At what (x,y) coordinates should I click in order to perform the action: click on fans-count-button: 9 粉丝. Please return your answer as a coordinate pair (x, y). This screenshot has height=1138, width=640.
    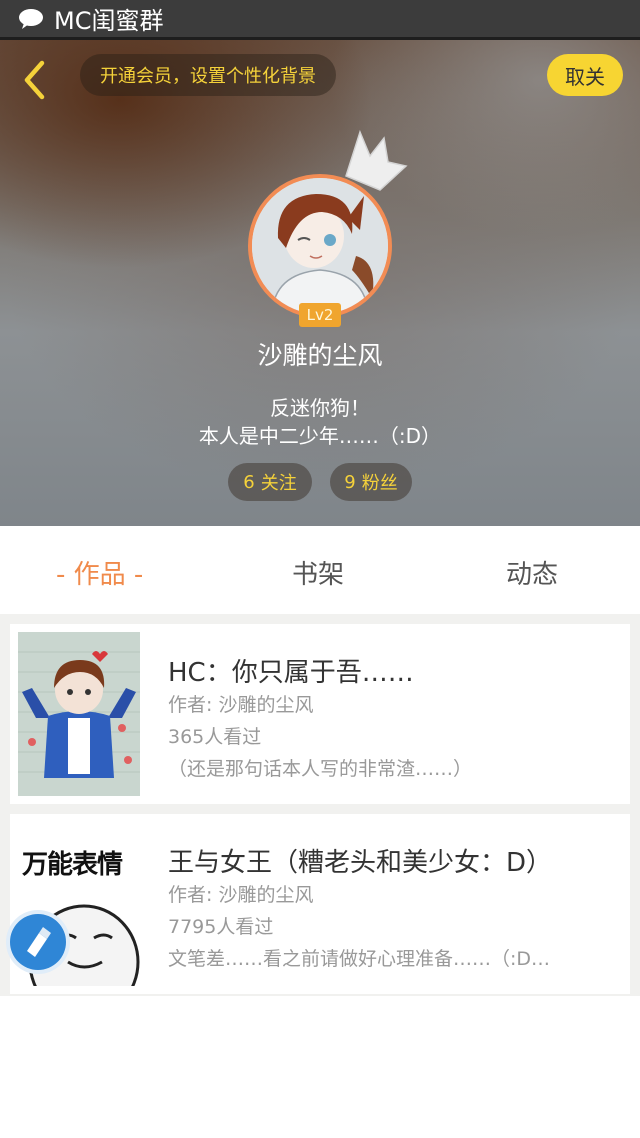
    Looking at the image, I should click on (371, 482).